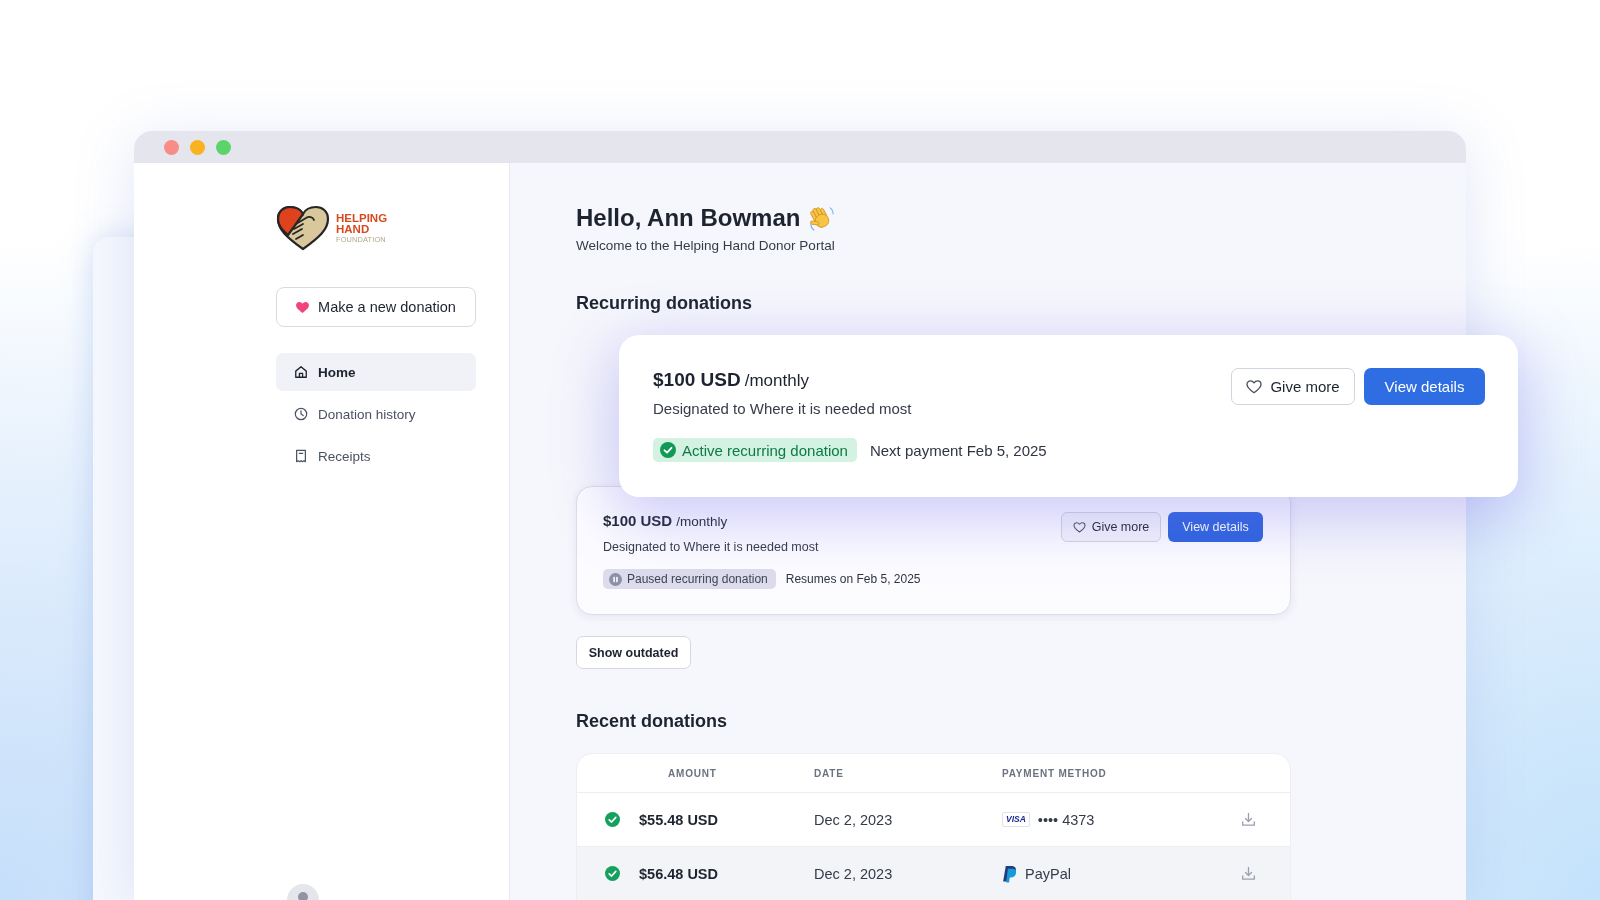  What do you see at coordinates (829, 773) in the screenshot?
I see `column-header: DATE` at bounding box center [829, 773].